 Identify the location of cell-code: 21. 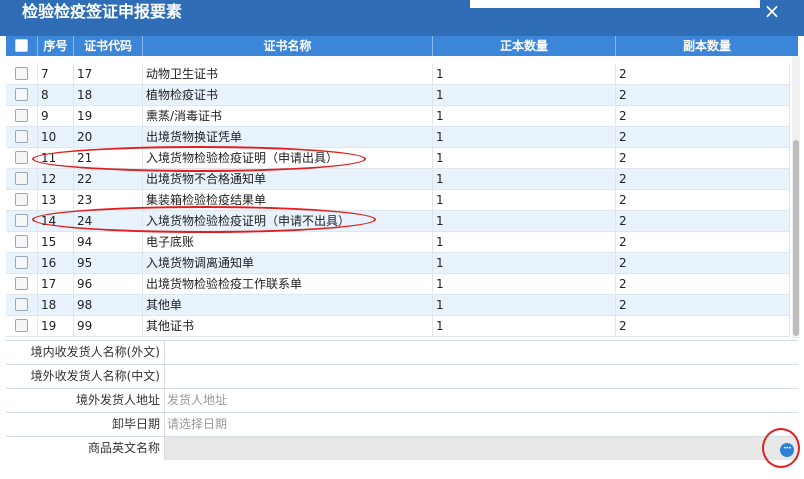
(108, 158).